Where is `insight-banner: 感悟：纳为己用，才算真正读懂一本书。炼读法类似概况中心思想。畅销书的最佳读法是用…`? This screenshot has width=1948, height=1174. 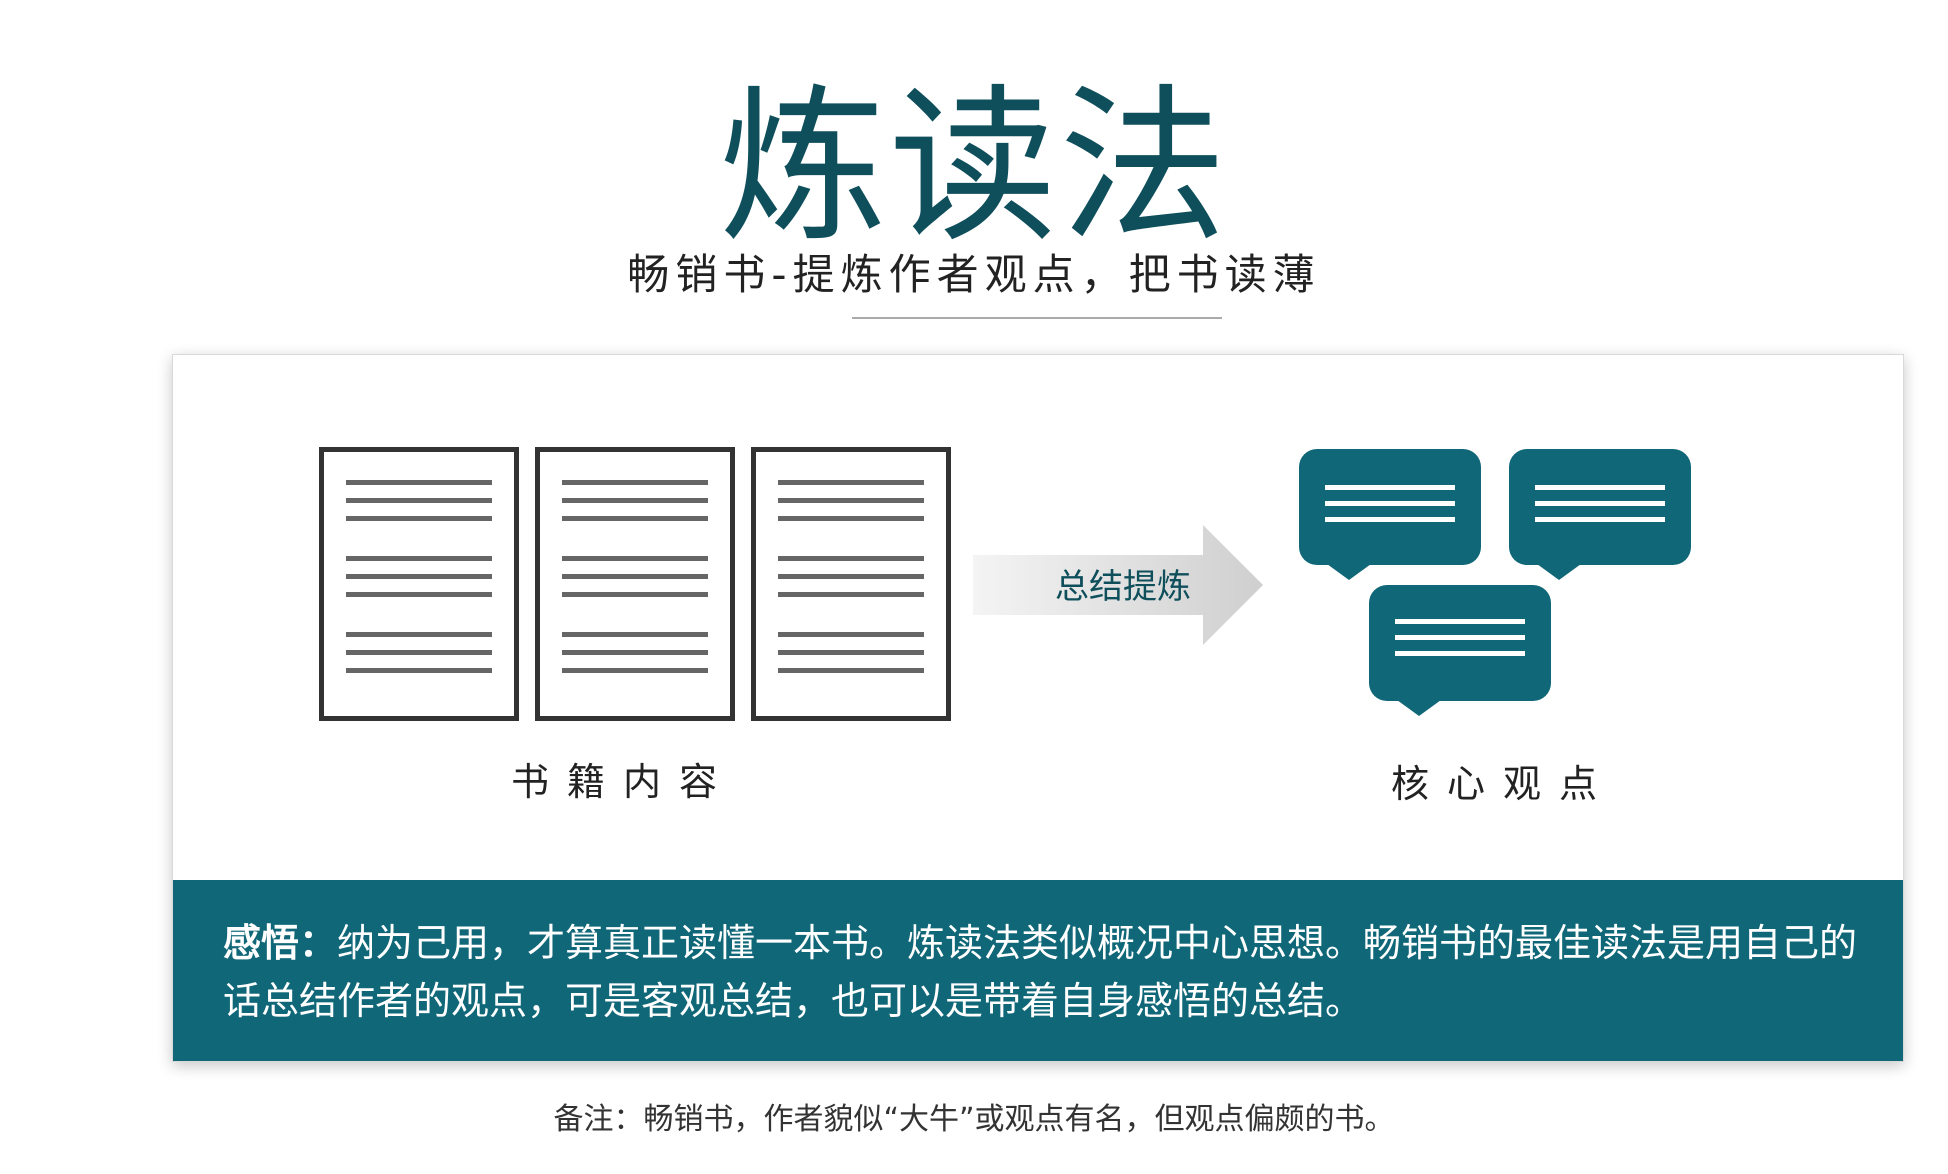 insight-banner: 感悟：纳为己用，才算真正读懂一本书。炼读法类似概况中心思想。畅销书的最佳读法是用… is located at coordinates (1038, 970).